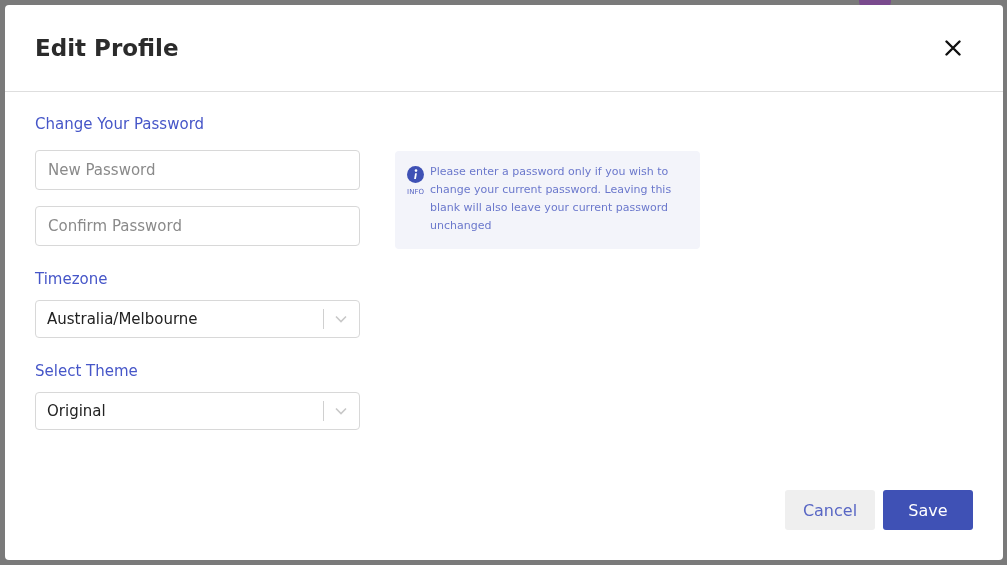 The width and height of the screenshot is (1007, 565). Describe the element at coordinates (120, 124) in the screenshot. I see `section-heading: Change Your Password` at that location.